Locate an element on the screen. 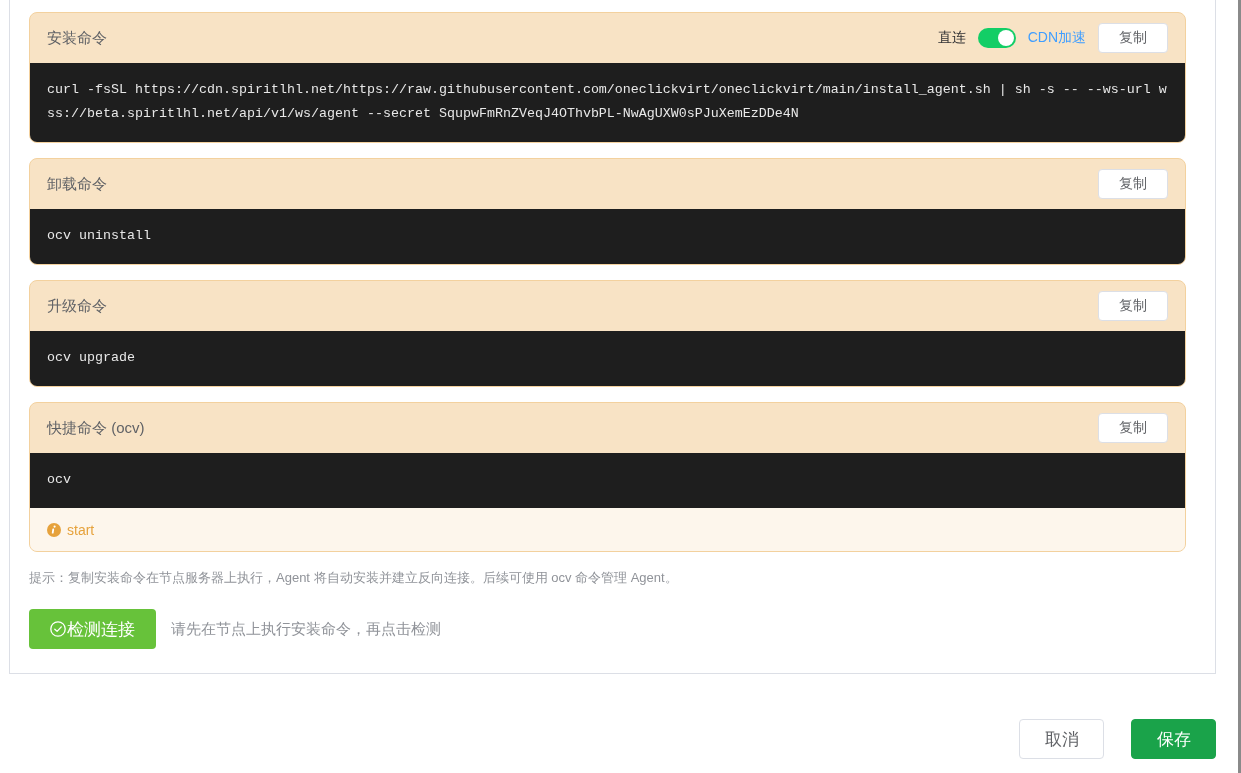  info-icon is located at coordinates (54, 529).